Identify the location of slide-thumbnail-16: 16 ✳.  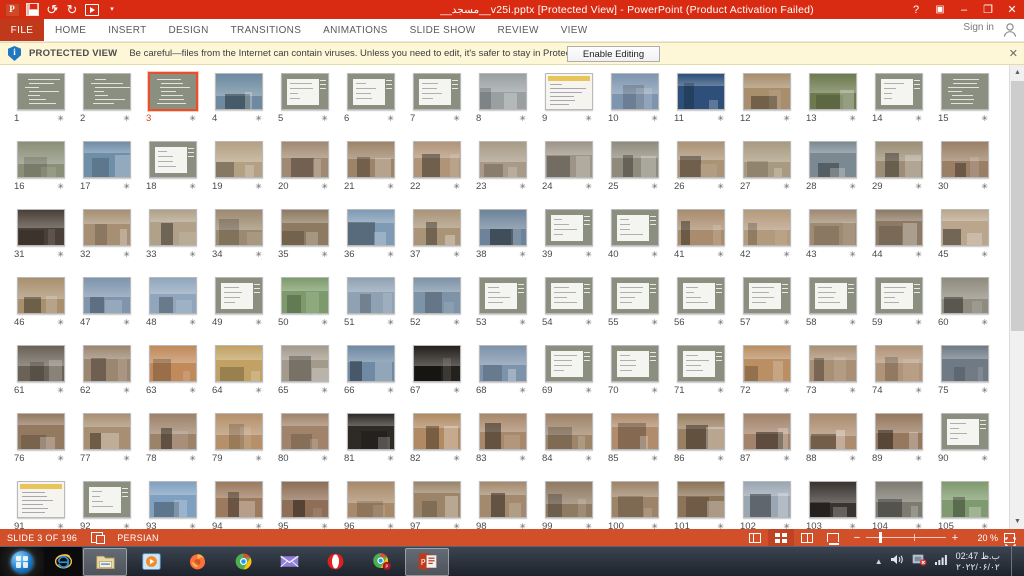
(45, 173).